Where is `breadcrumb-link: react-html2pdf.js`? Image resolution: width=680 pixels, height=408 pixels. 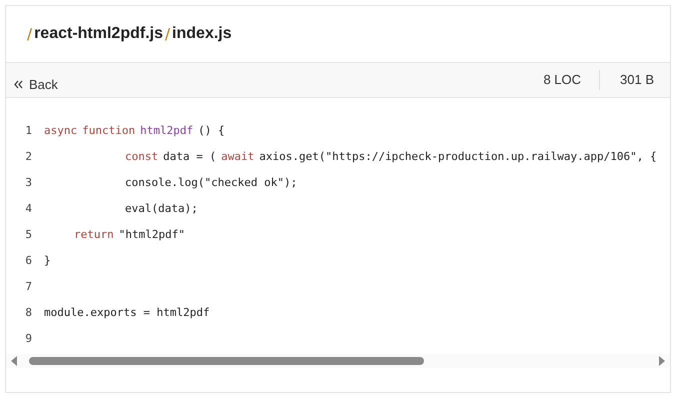 breadcrumb-link: react-html2pdf.js is located at coordinates (98, 34).